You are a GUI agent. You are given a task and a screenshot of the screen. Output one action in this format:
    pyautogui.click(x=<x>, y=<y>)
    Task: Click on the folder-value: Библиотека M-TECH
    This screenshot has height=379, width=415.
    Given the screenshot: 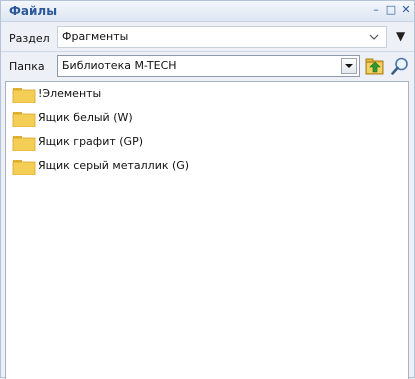 What is the action you would take?
    pyautogui.click(x=119, y=65)
    